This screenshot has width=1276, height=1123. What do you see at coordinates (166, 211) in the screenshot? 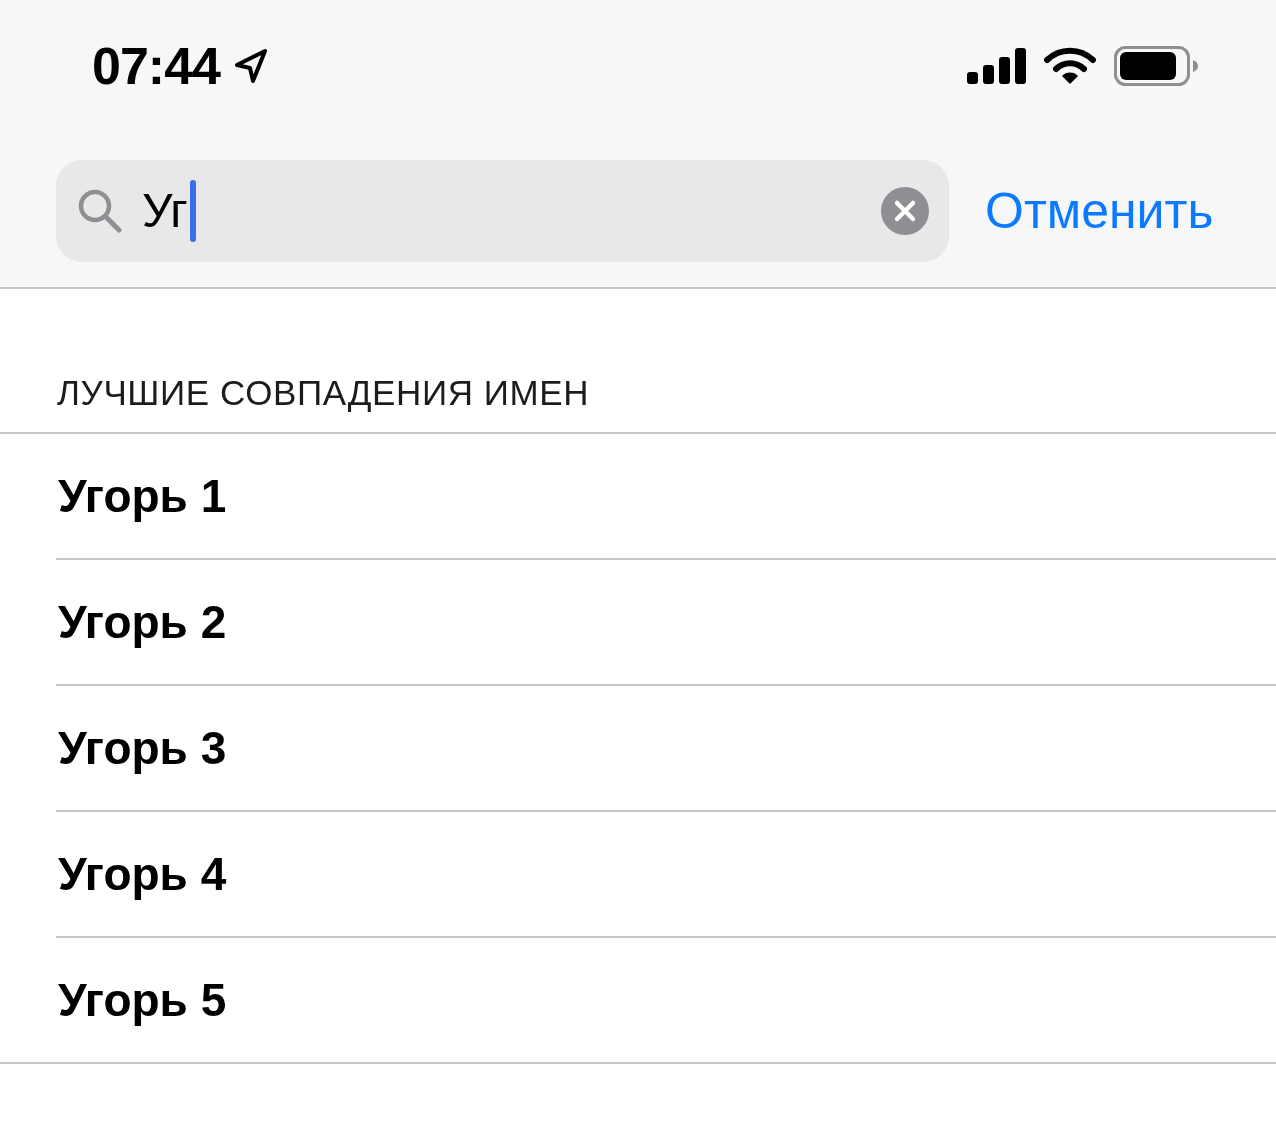
I see `search-input: Уг` at bounding box center [166, 211].